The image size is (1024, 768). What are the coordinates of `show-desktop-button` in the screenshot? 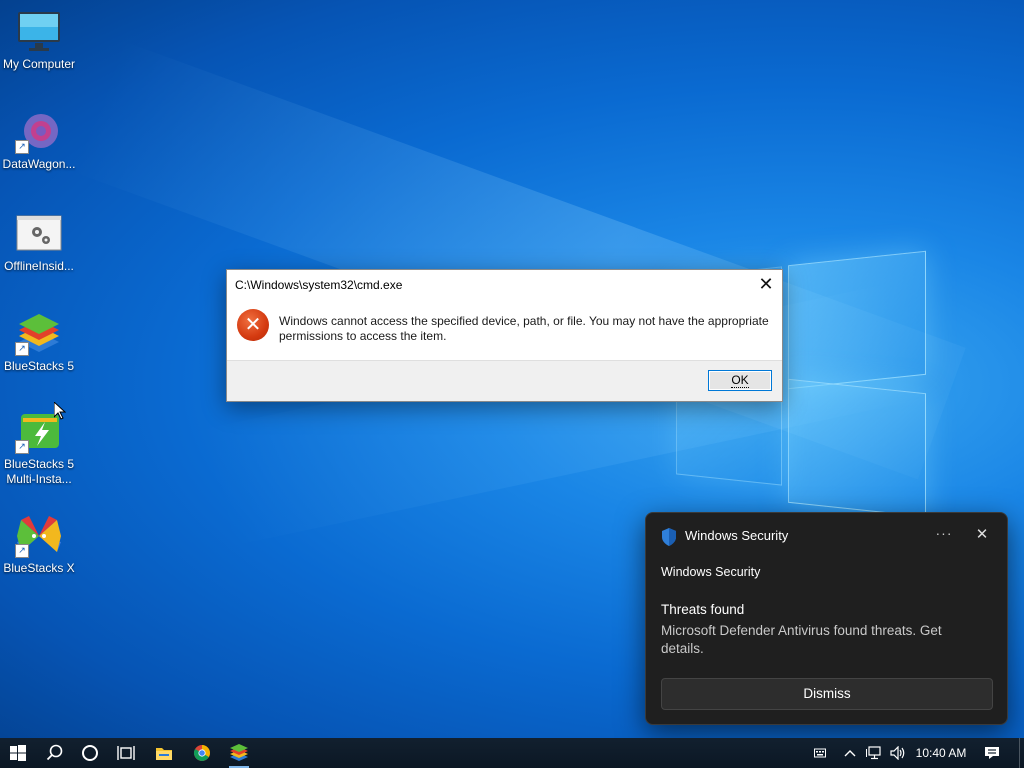 It's located at (1021, 753).